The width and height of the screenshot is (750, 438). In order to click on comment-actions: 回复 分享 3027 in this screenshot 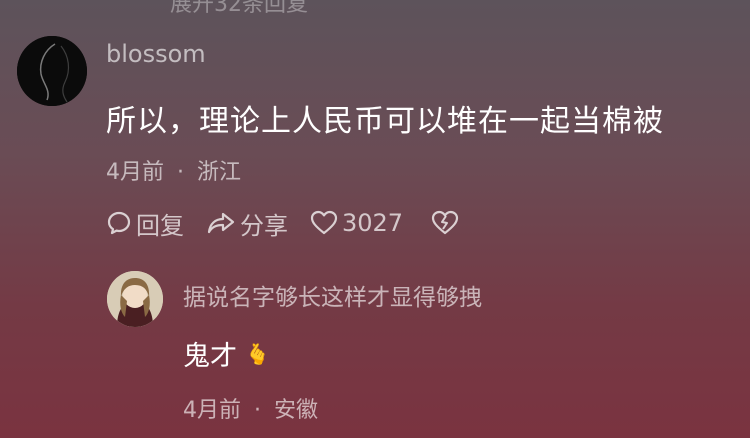, I will do `click(282, 223)`.